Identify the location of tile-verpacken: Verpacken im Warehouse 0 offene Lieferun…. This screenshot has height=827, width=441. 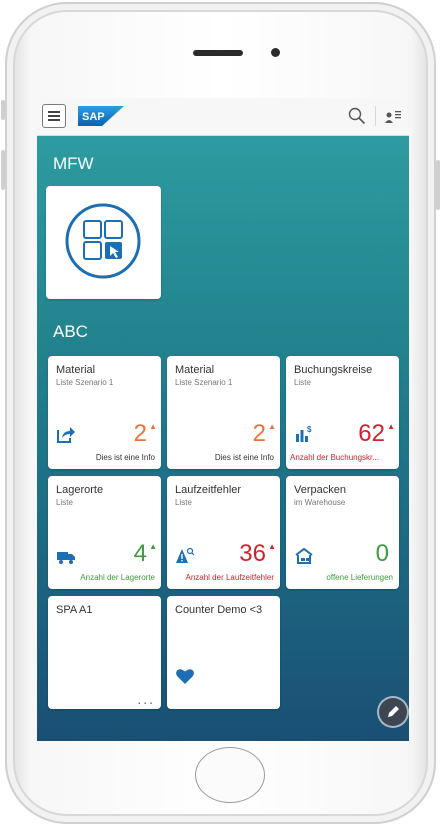
(342, 532).